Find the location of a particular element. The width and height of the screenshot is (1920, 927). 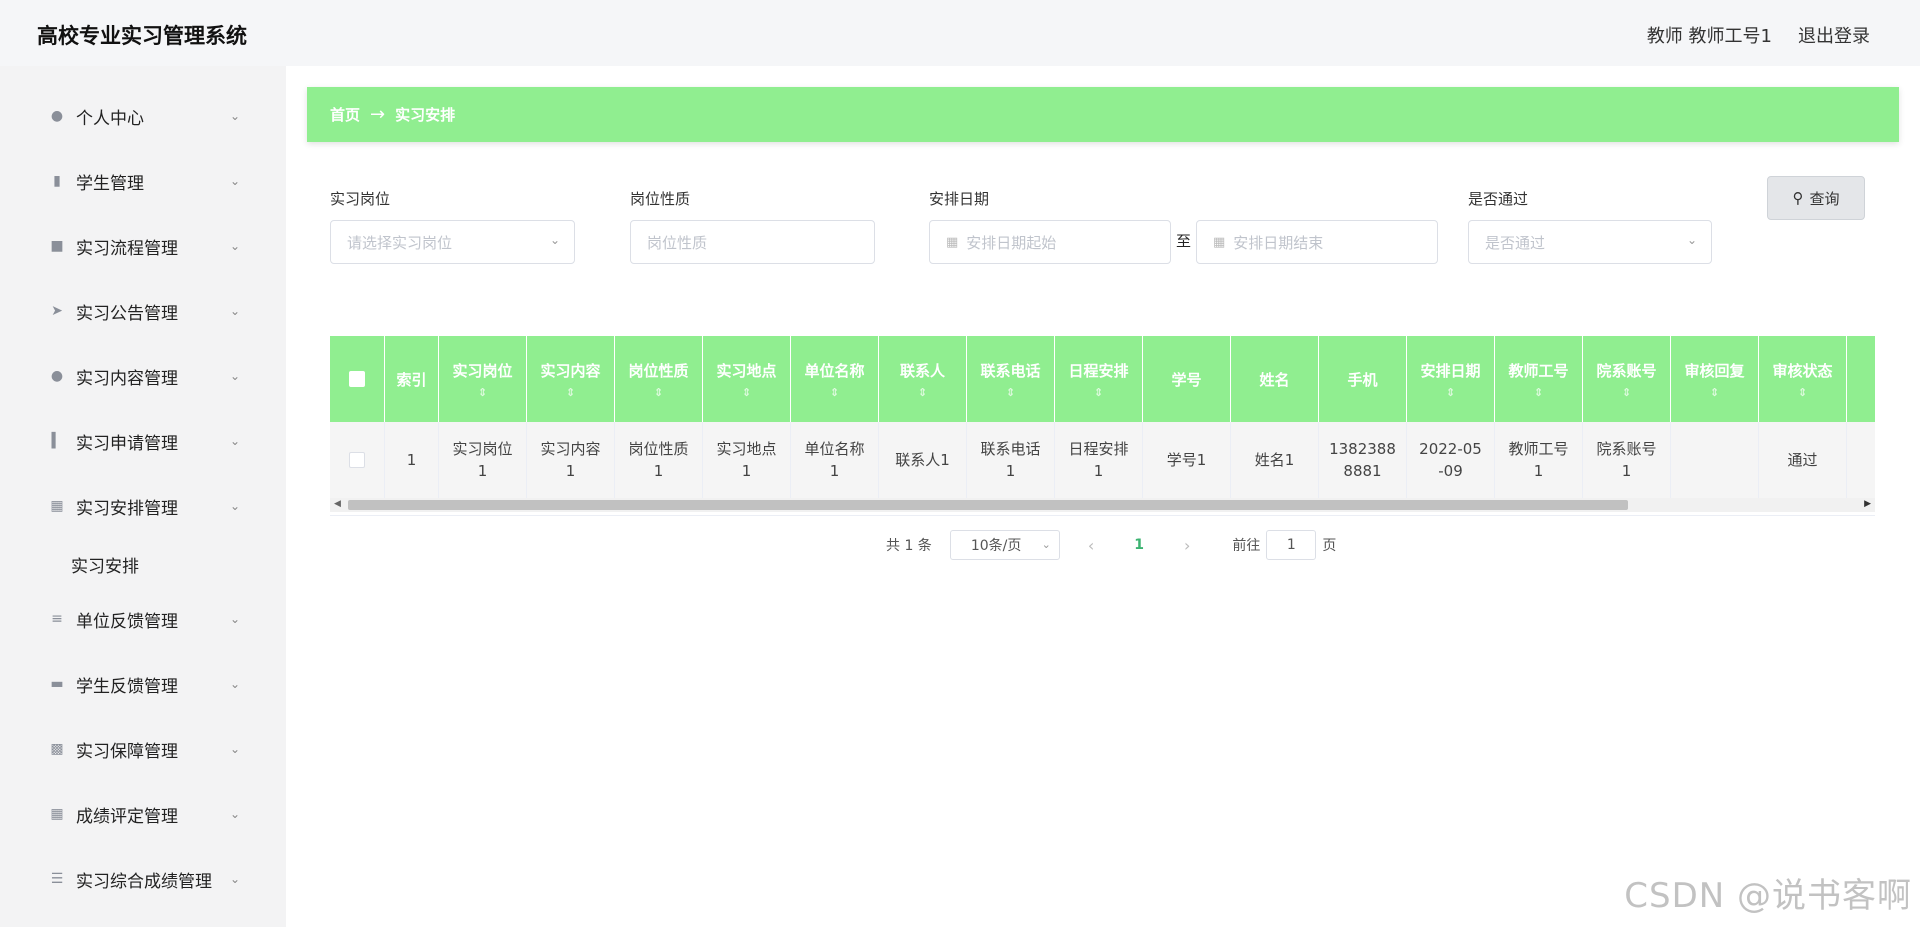

sidebar-item-label: 学生反馈管理 is located at coordinates (127, 686).